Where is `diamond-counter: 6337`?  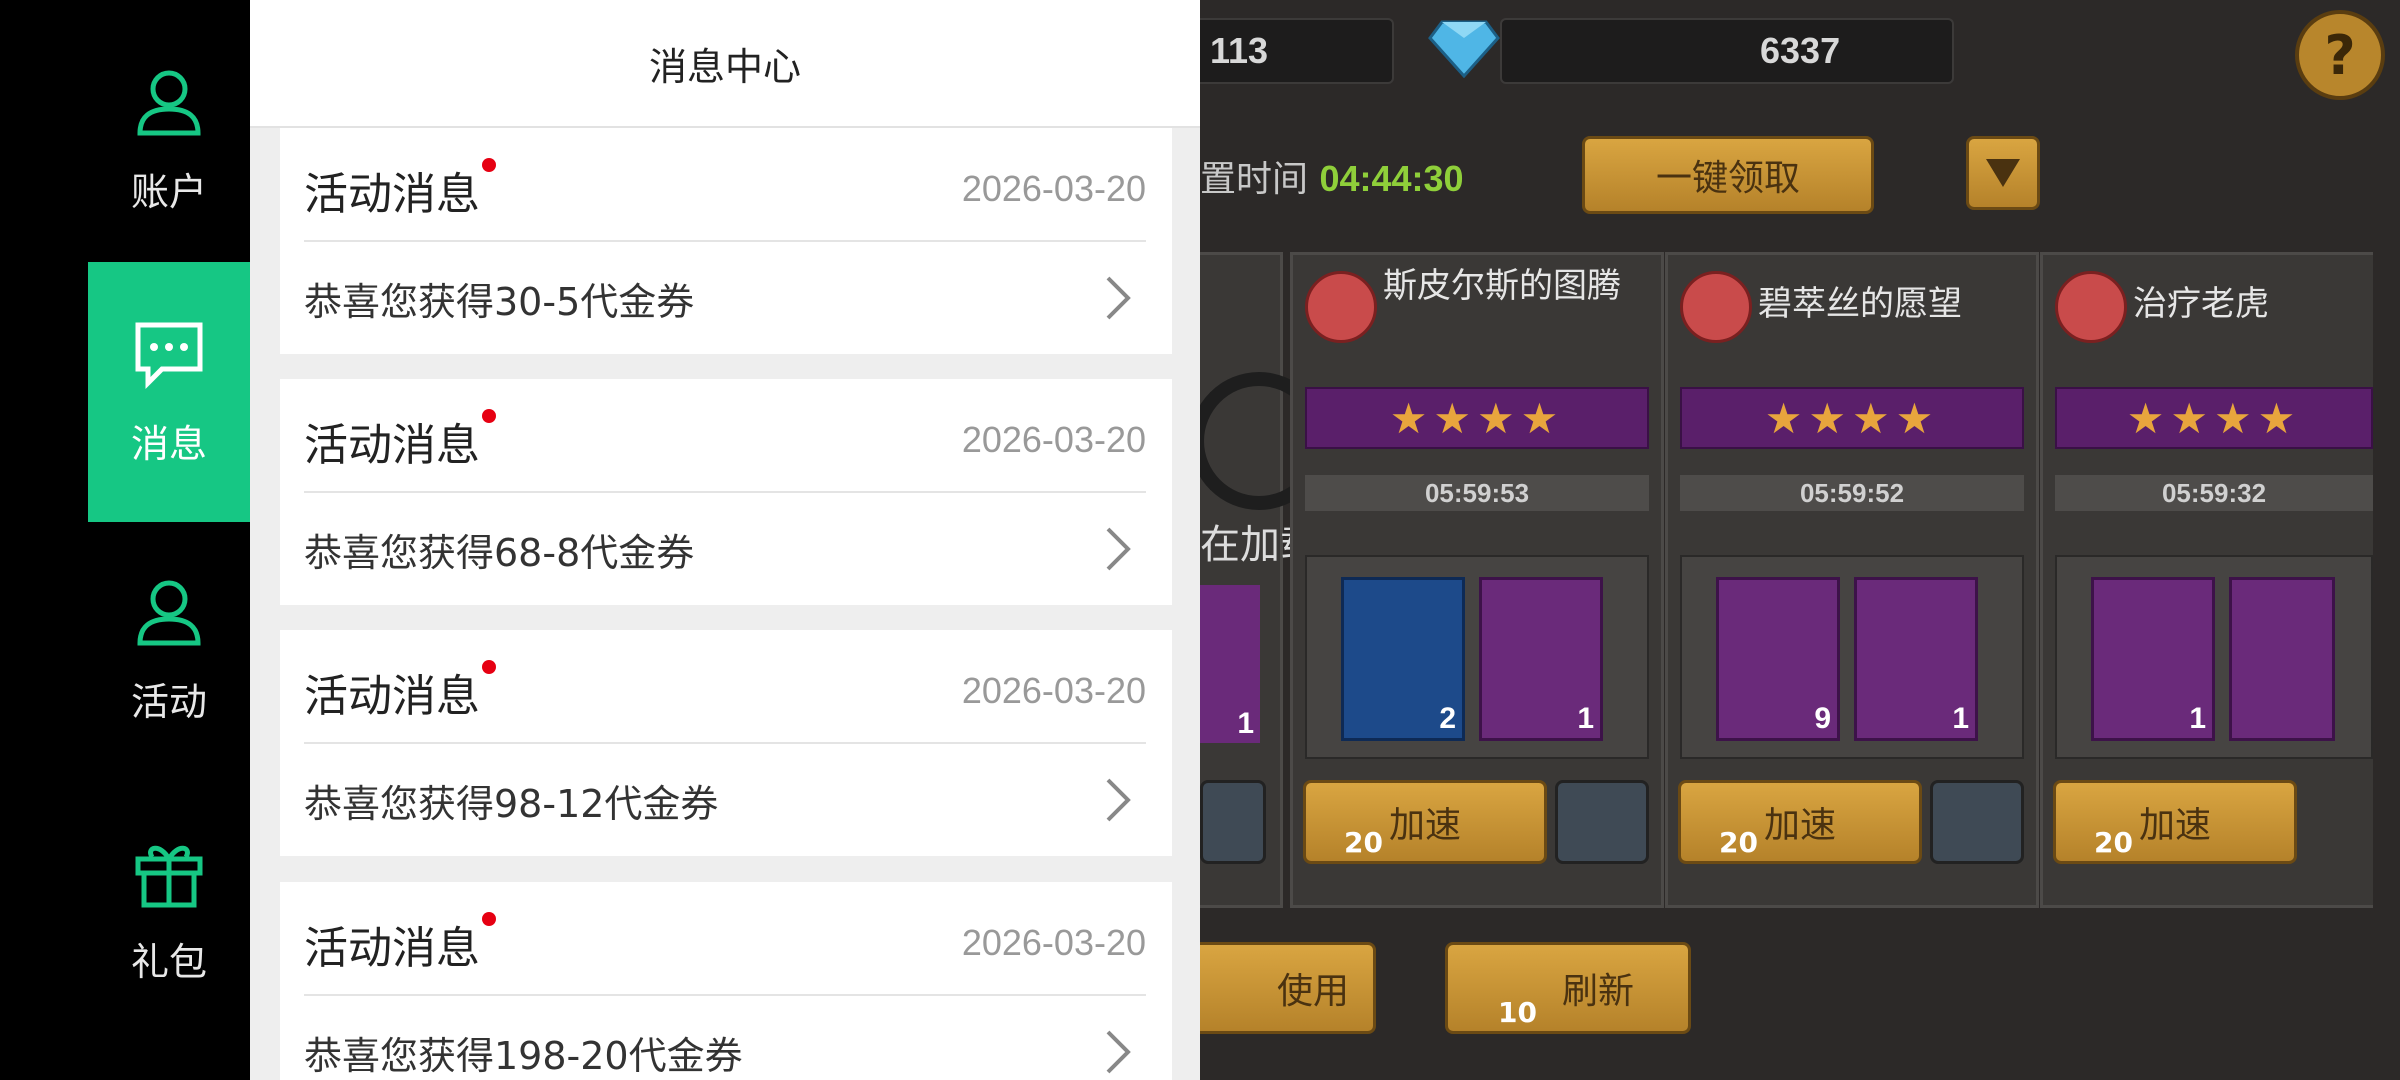 diamond-counter: 6337 is located at coordinates (1727, 51).